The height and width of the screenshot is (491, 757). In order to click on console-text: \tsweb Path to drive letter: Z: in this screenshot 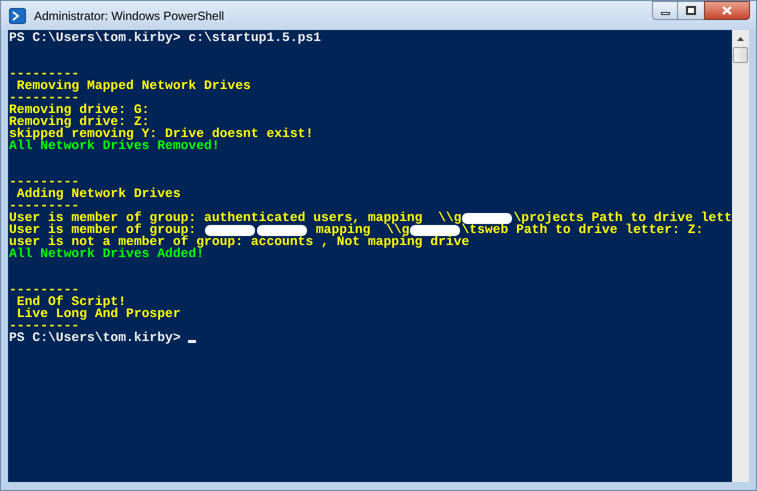, I will do `click(582, 230)`.